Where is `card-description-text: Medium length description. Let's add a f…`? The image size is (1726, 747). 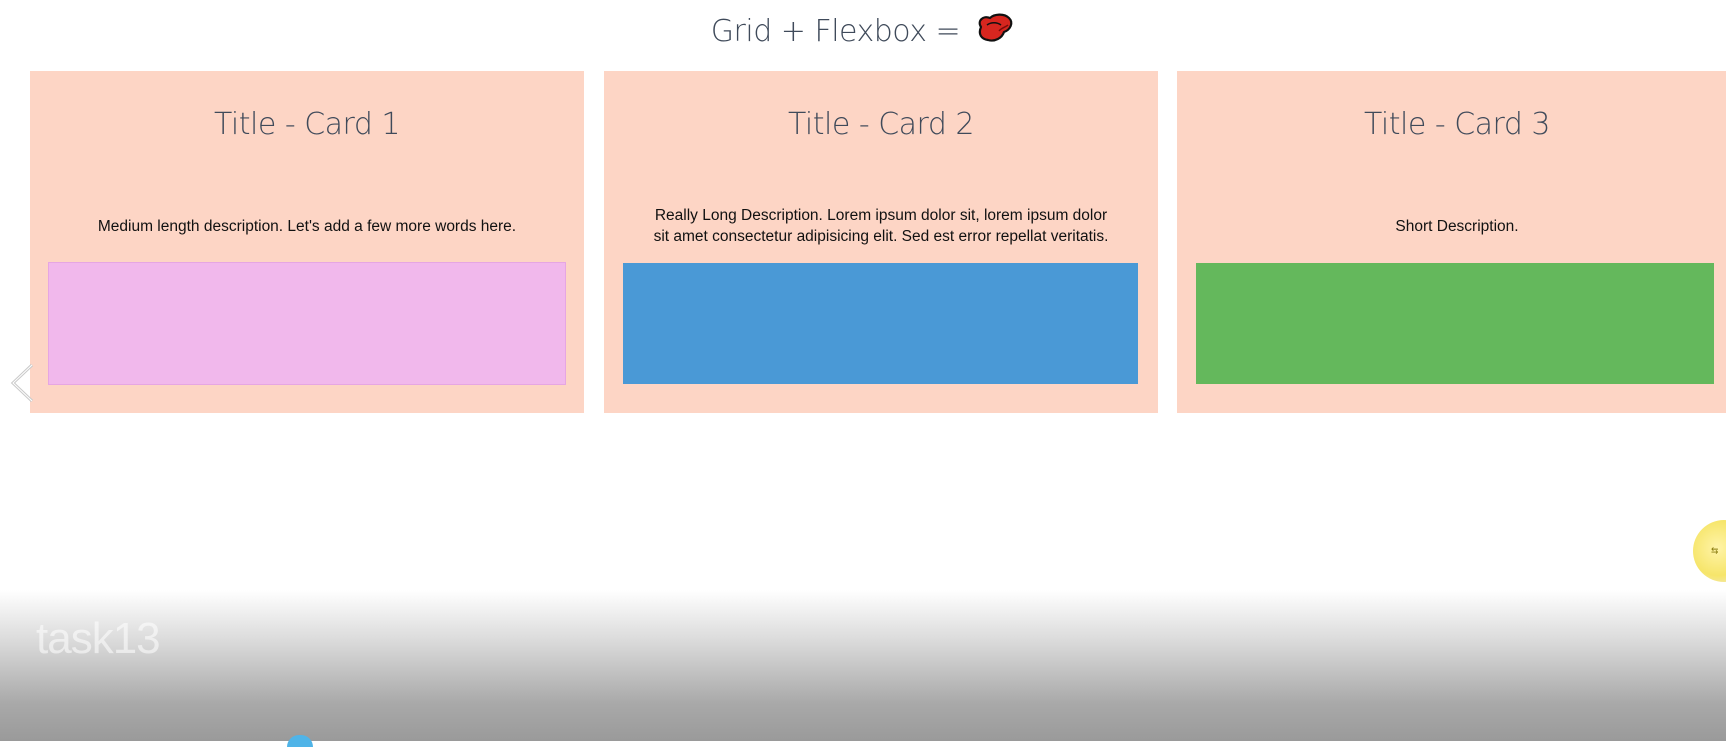
card-description-text: Medium length description. Let's add a f… is located at coordinates (307, 226).